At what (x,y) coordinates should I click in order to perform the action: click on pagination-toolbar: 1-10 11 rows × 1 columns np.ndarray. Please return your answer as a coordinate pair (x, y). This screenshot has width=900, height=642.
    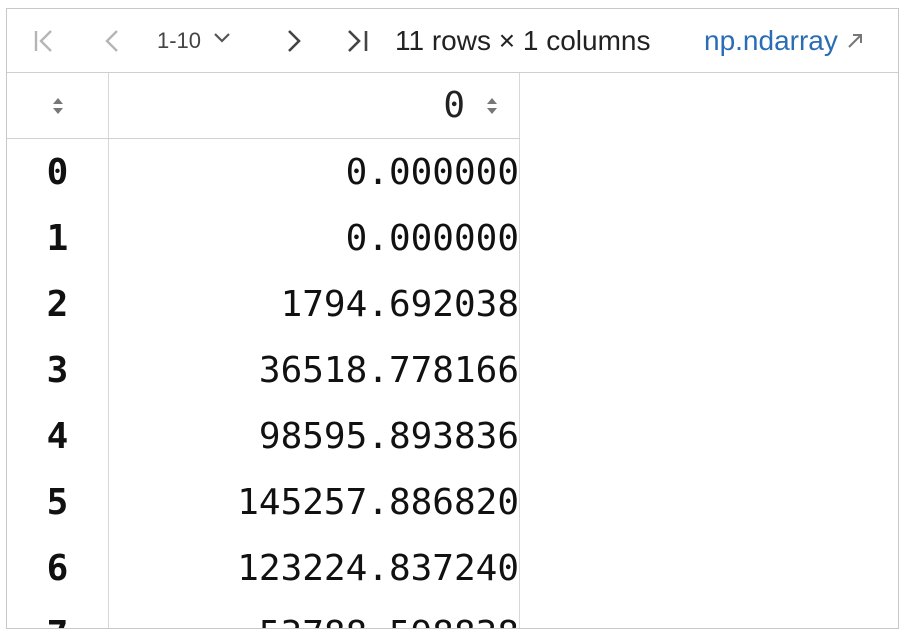
    Looking at the image, I should click on (452, 41).